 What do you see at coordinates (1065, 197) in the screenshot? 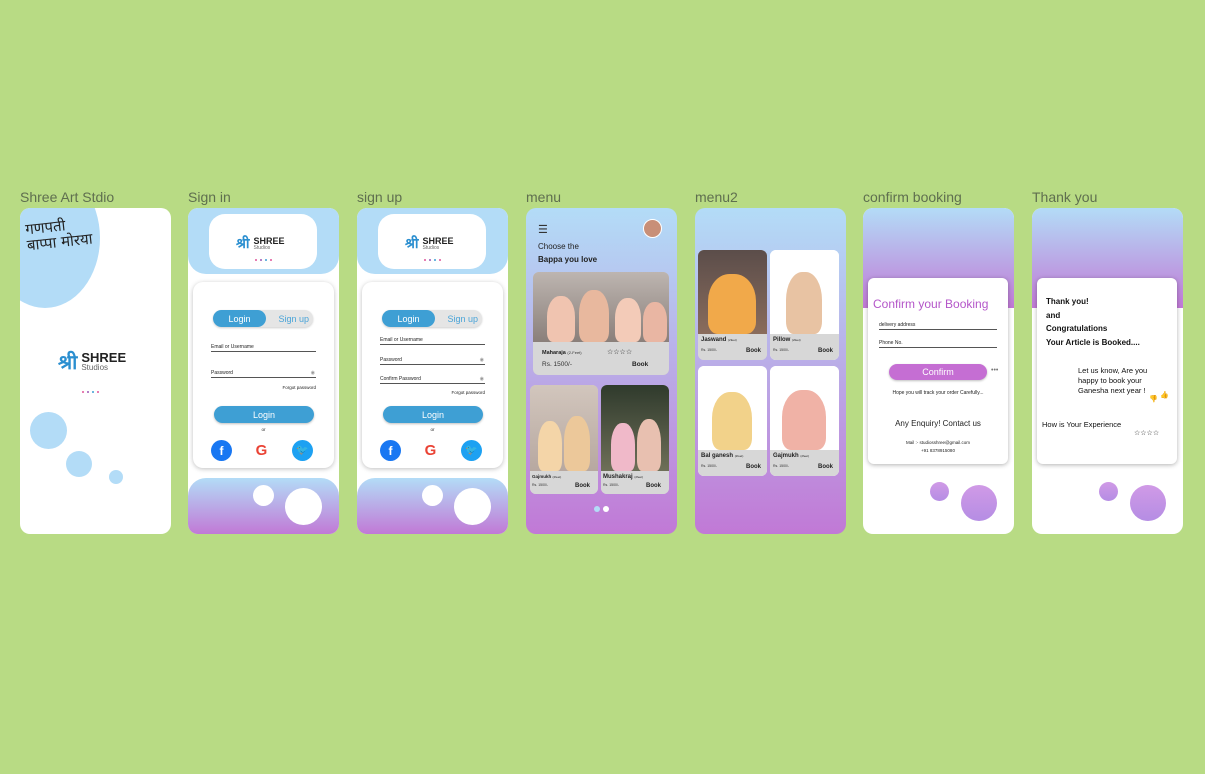
I see `frame-label-thanks: Thank you` at bounding box center [1065, 197].